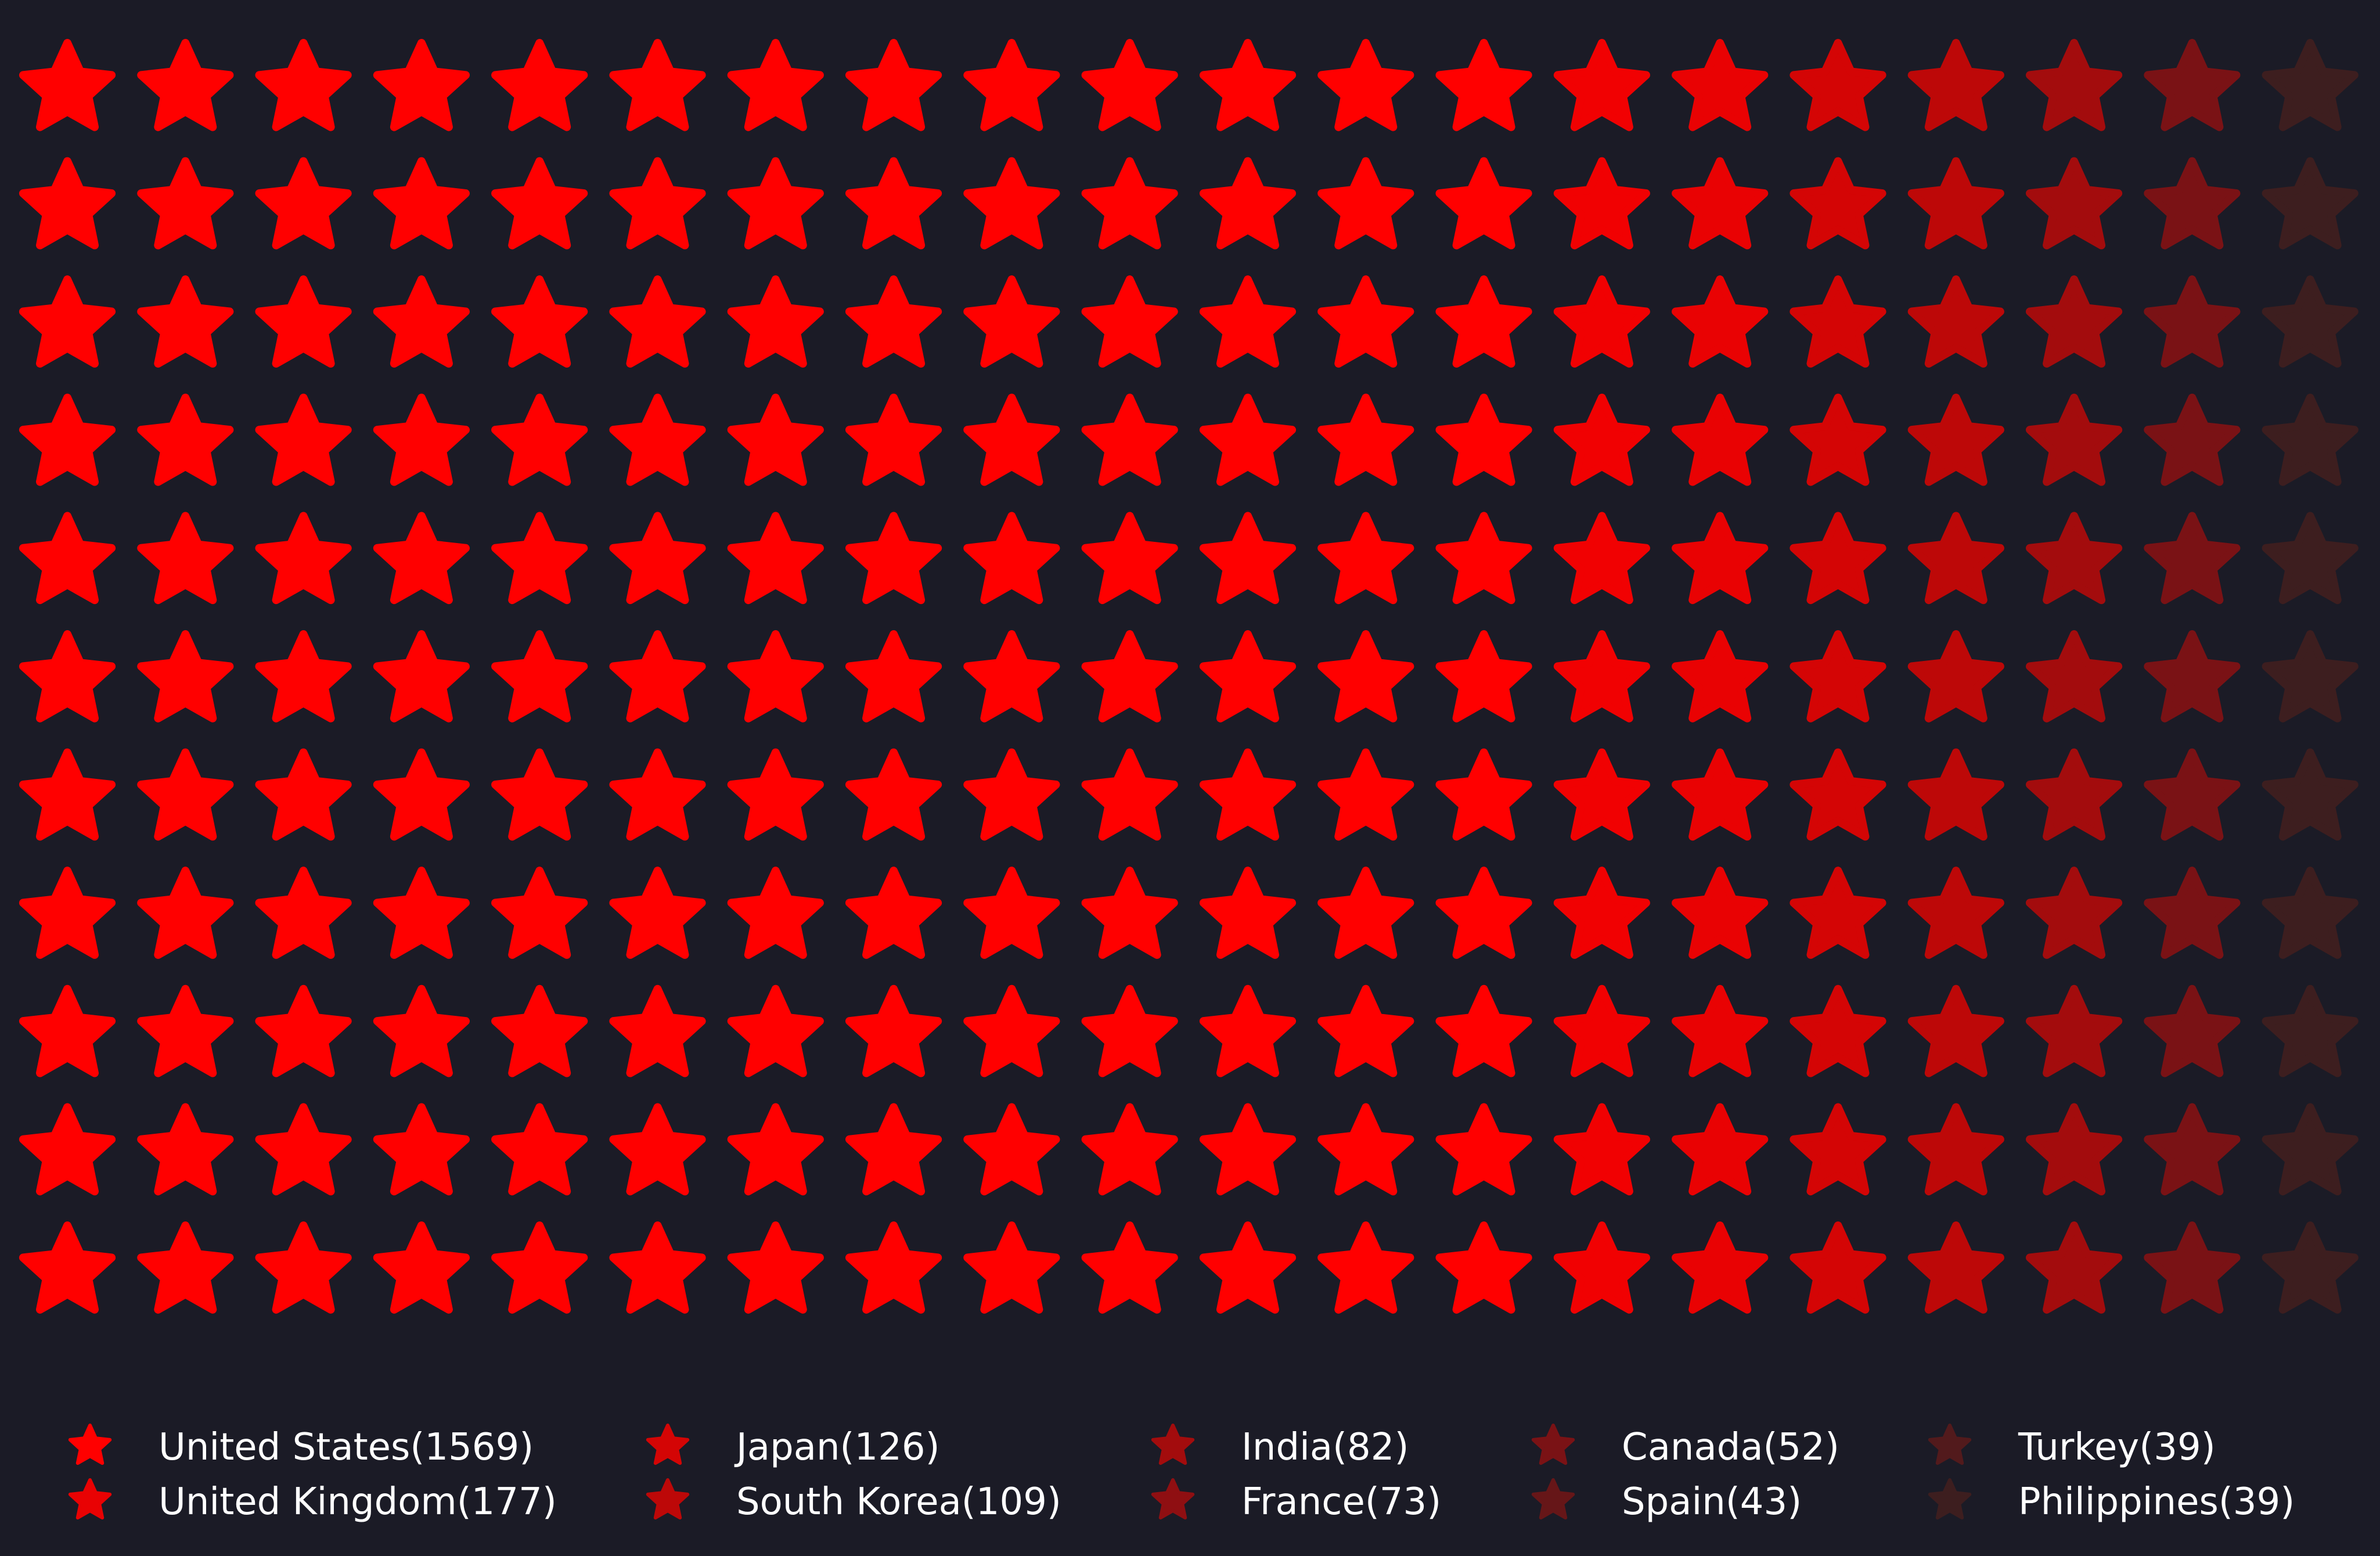 The image size is (2380, 1556). Describe the element at coordinates (898, 1501) in the screenshot. I see `legend-label: South Korea(109)` at that location.